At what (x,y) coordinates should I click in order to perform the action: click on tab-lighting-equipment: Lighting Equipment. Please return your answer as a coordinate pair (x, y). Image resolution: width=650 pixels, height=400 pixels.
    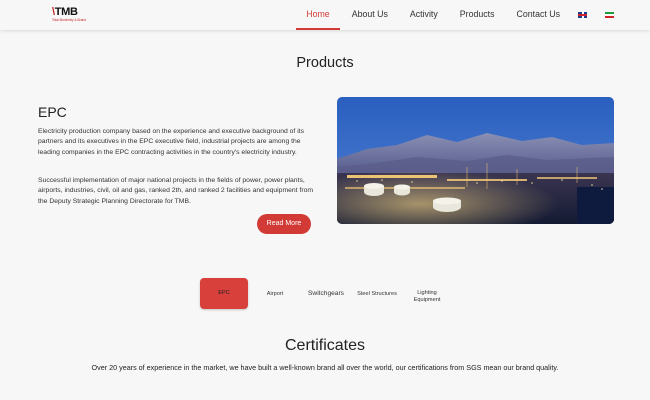
    Looking at the image, I should click on (427, 297).